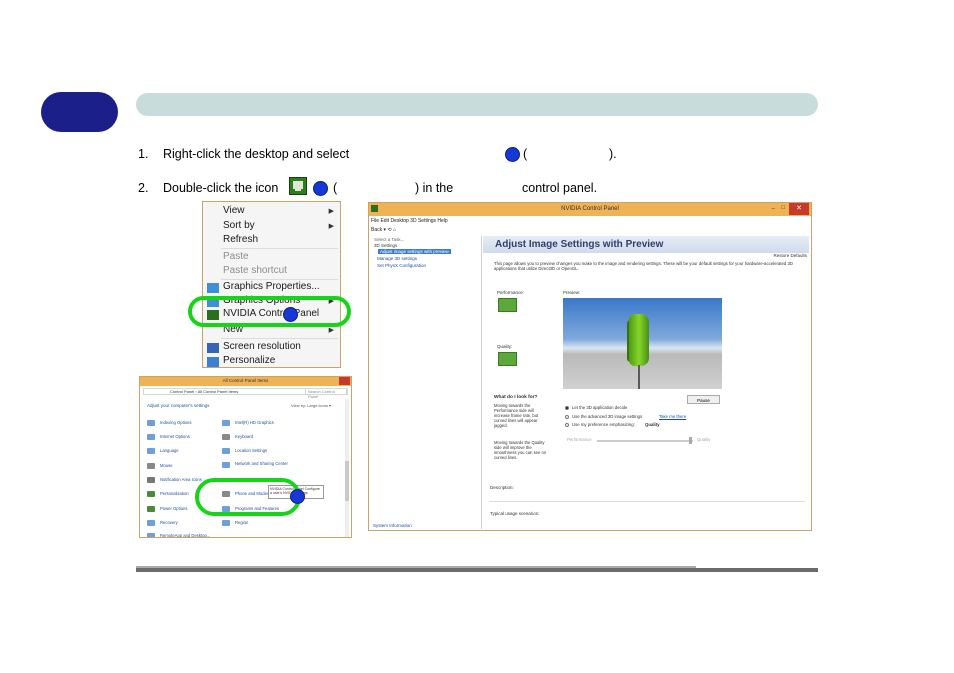  Describe the element at coordinates (347, 481) in the screenshot. I see `scrollbar-thumb` at that location.